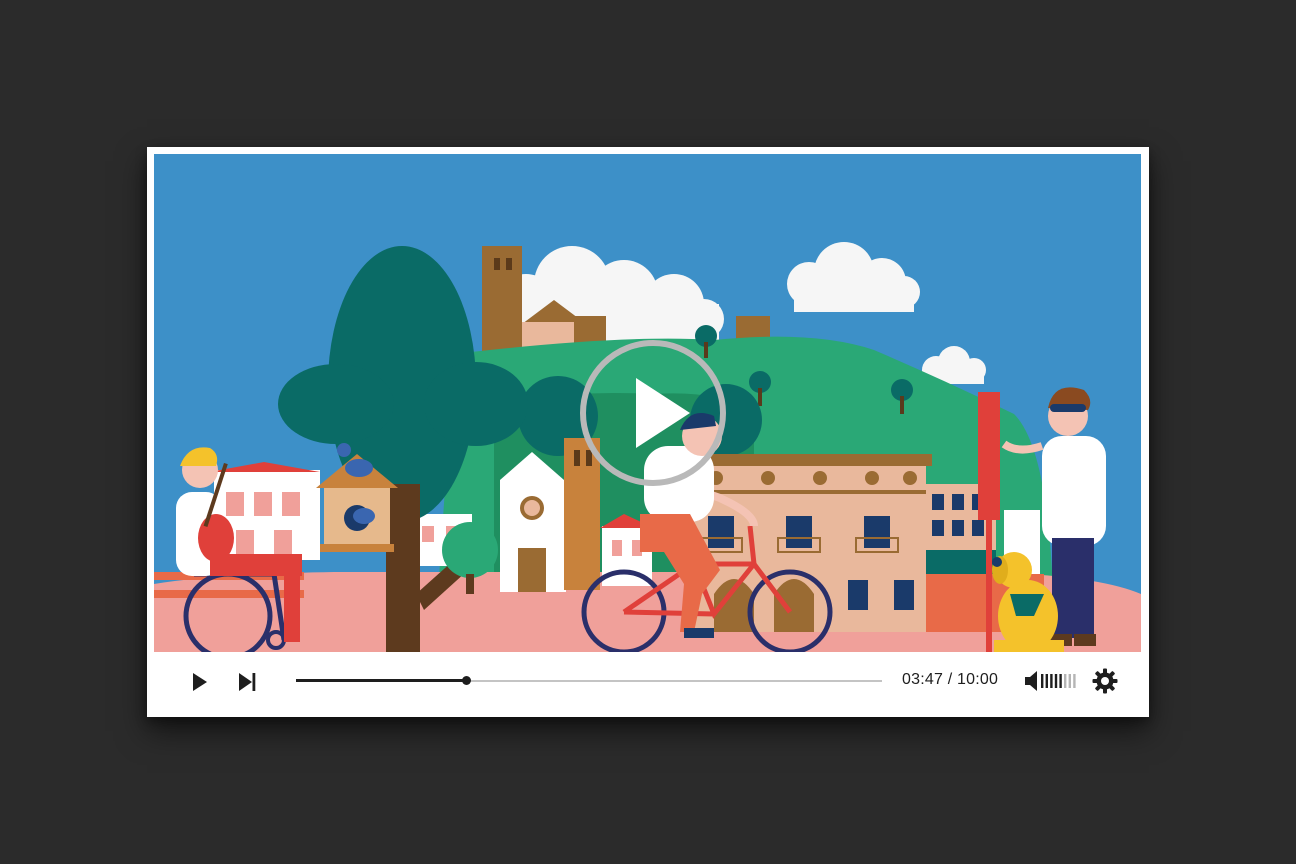  What do you see at coordinates (199, 682) in the screenshot?
I see `play-icon` at bounding box center [199, 682].